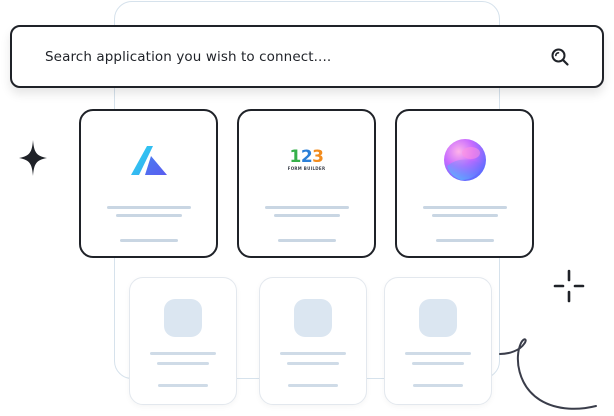 The image size is (614, 416). I want to click on app-card-a, so click(148, 183).